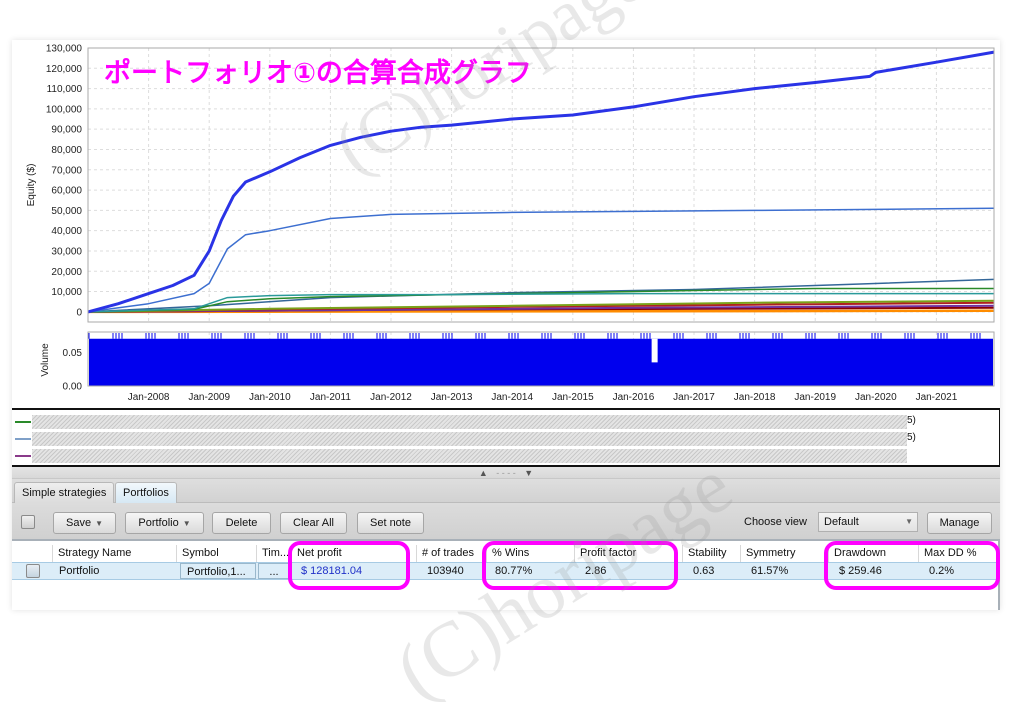 This screenshot has width=1013, height=716. Describe the element at coordinates (79, 312) in the screenshot. I see `y-tick-label: 0` at that location.